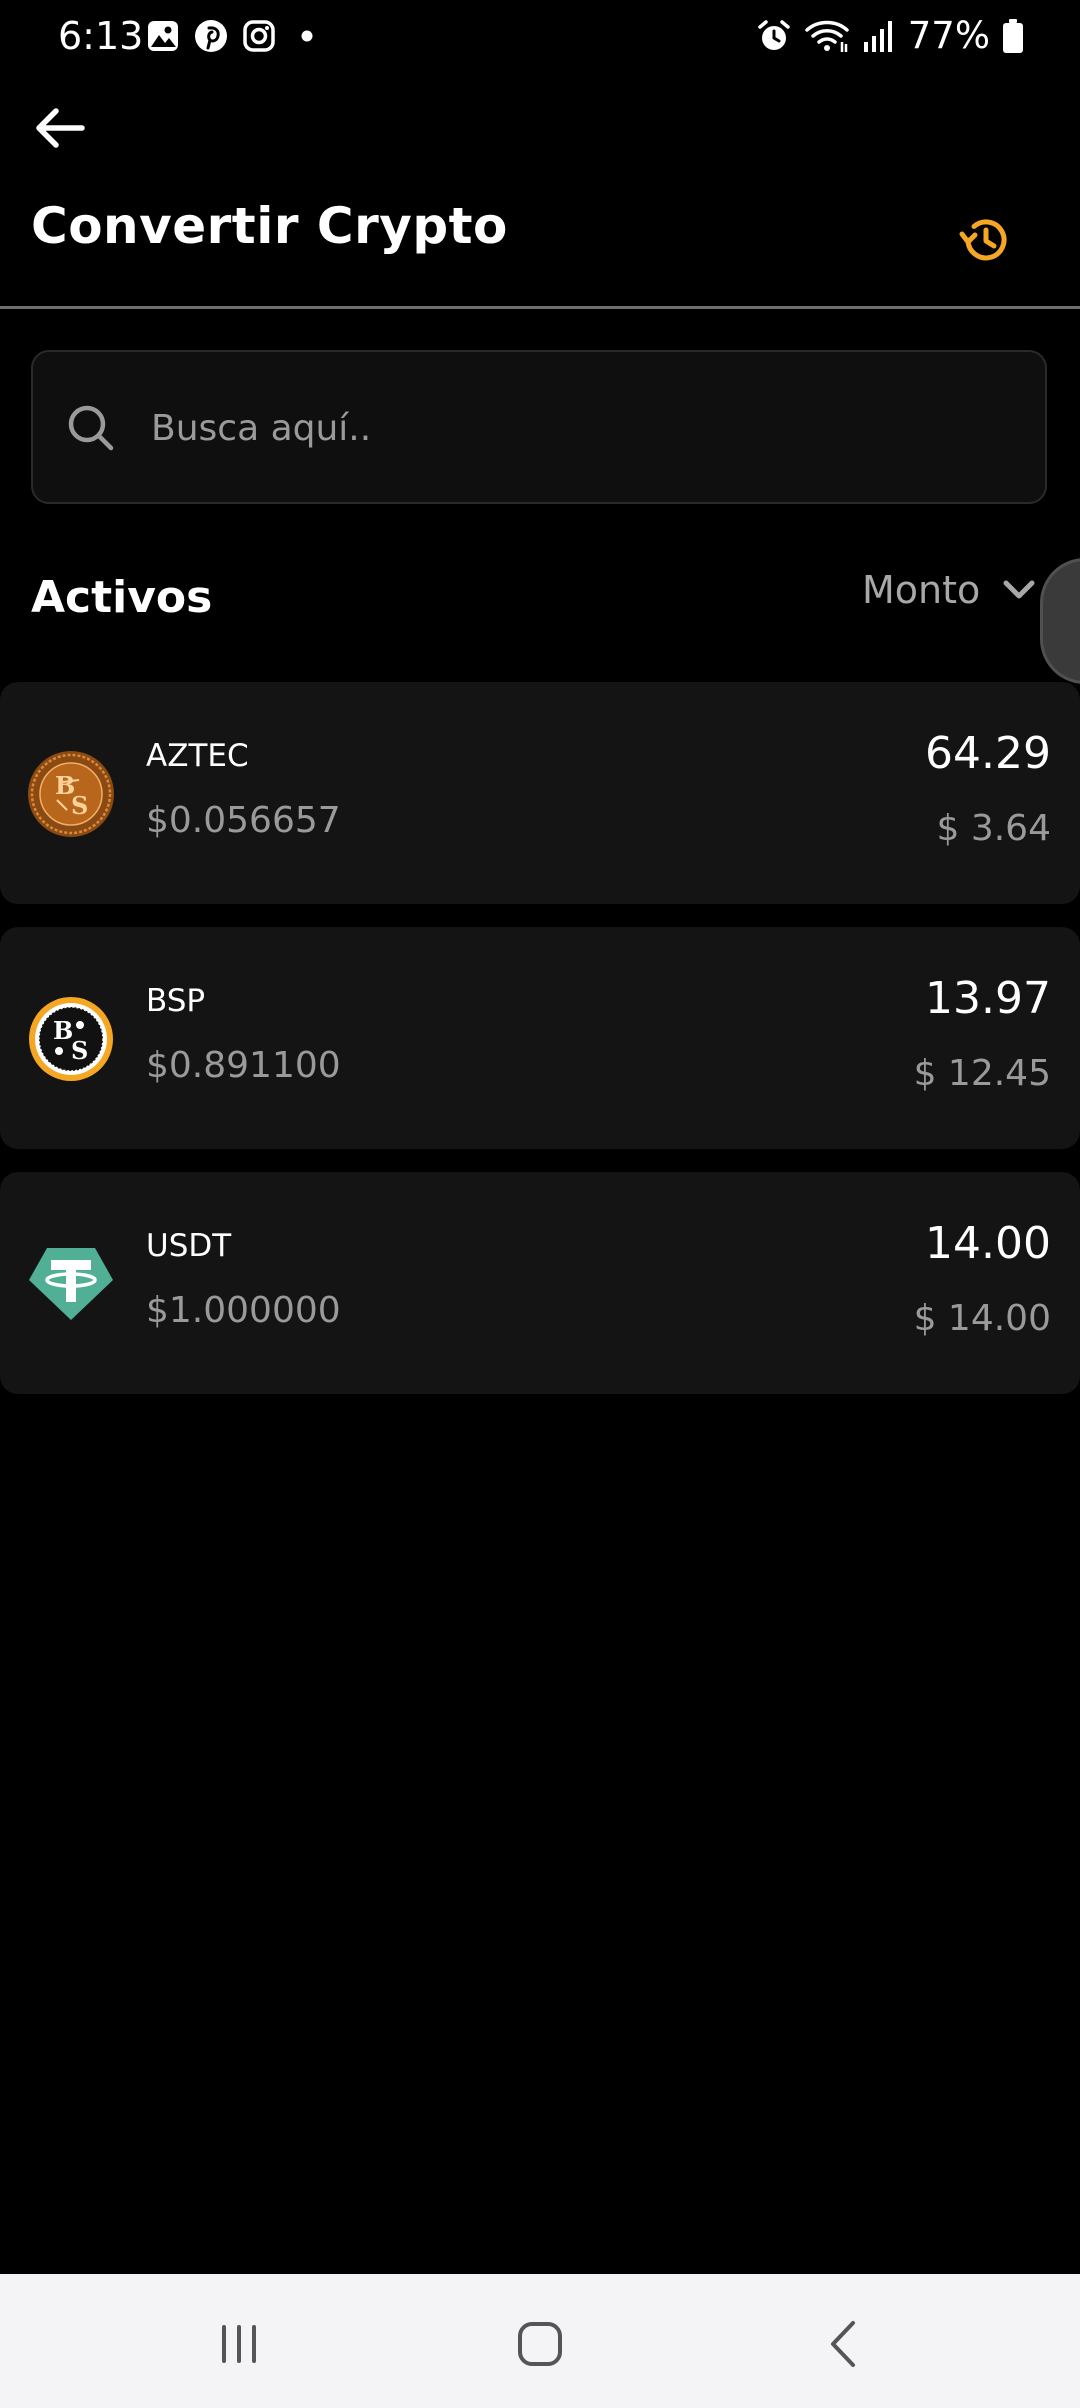  Describe the element at coordinates (827, 36) in the screenshot. I see `wifi-icon` at that location.